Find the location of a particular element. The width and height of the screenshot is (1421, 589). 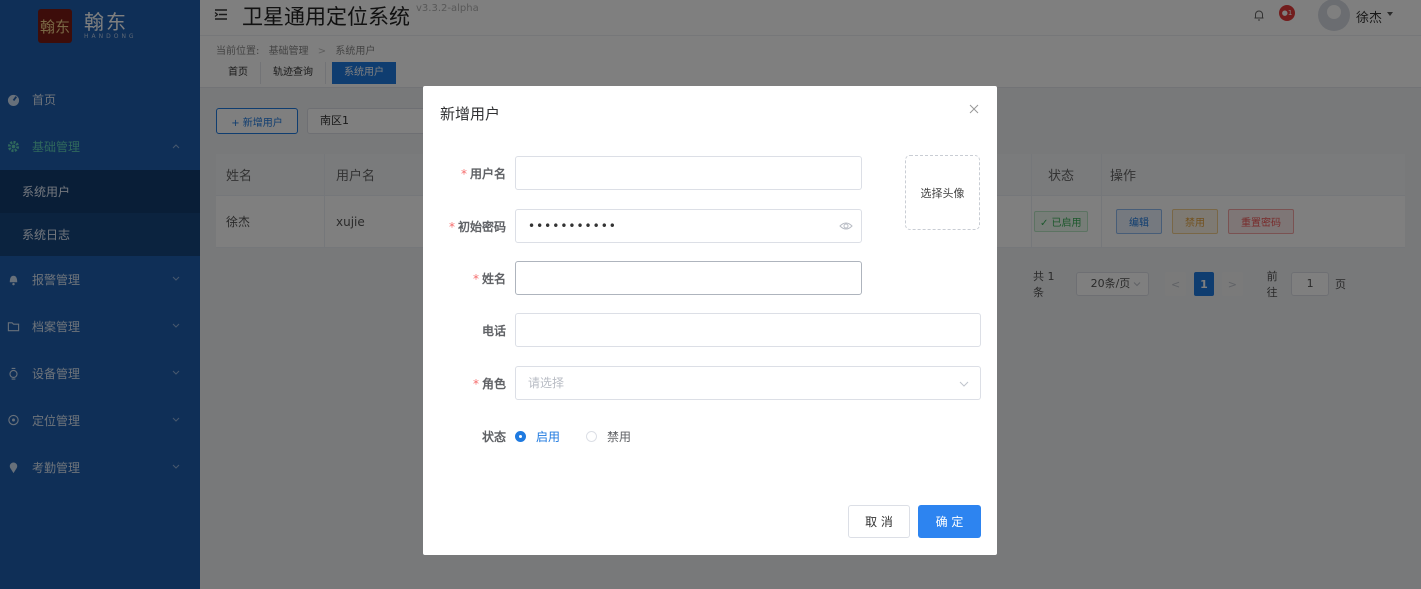

role-select: 请选择 is located at coordinates (748, 383).